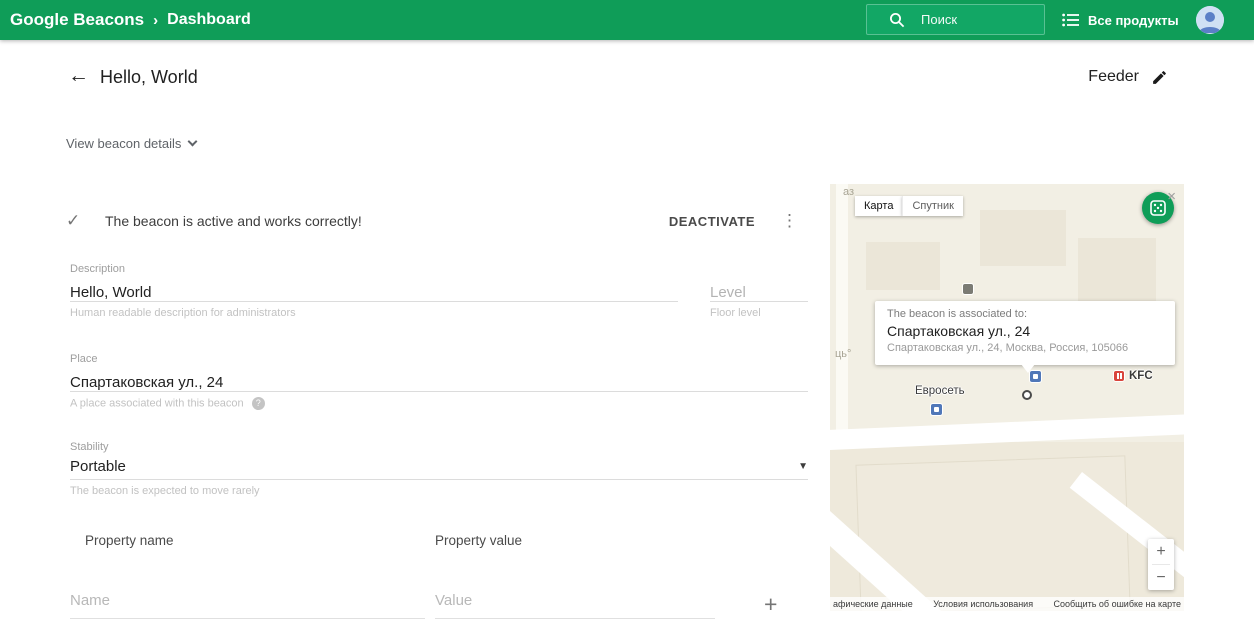  What do you see at coordinates (759, 273) in the screenshot?
I see `level-label-spacer` at bounding box center [759, 273].